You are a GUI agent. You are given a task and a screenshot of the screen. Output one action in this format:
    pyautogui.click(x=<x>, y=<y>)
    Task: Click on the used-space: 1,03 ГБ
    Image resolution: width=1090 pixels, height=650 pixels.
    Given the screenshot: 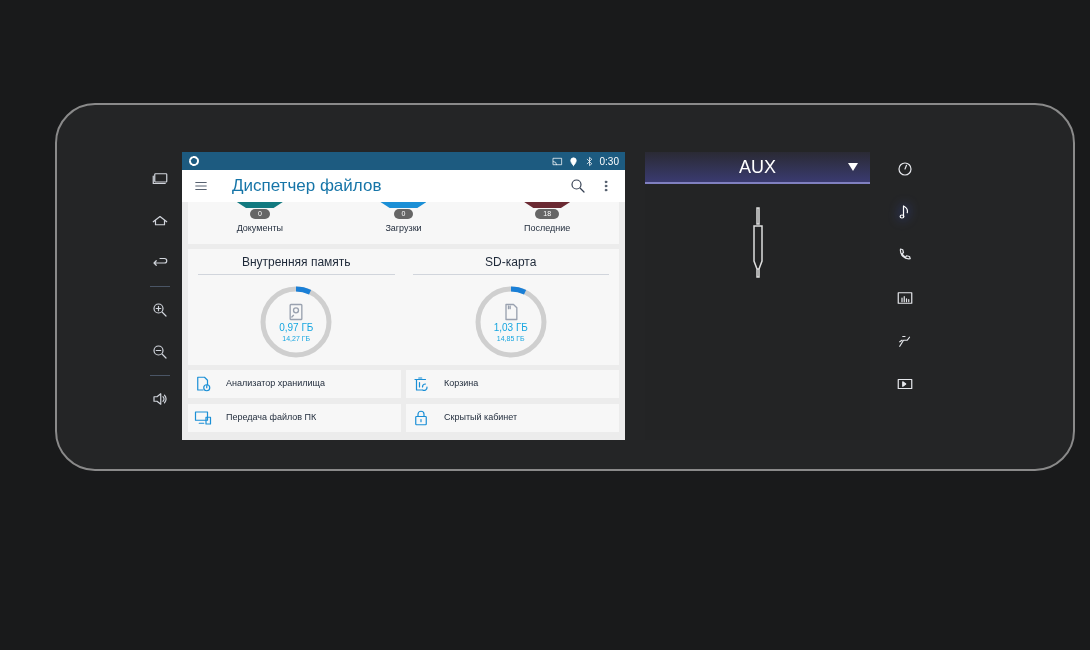 What is the action you would take?
    pyautogui.click(x=510, y=327)
    